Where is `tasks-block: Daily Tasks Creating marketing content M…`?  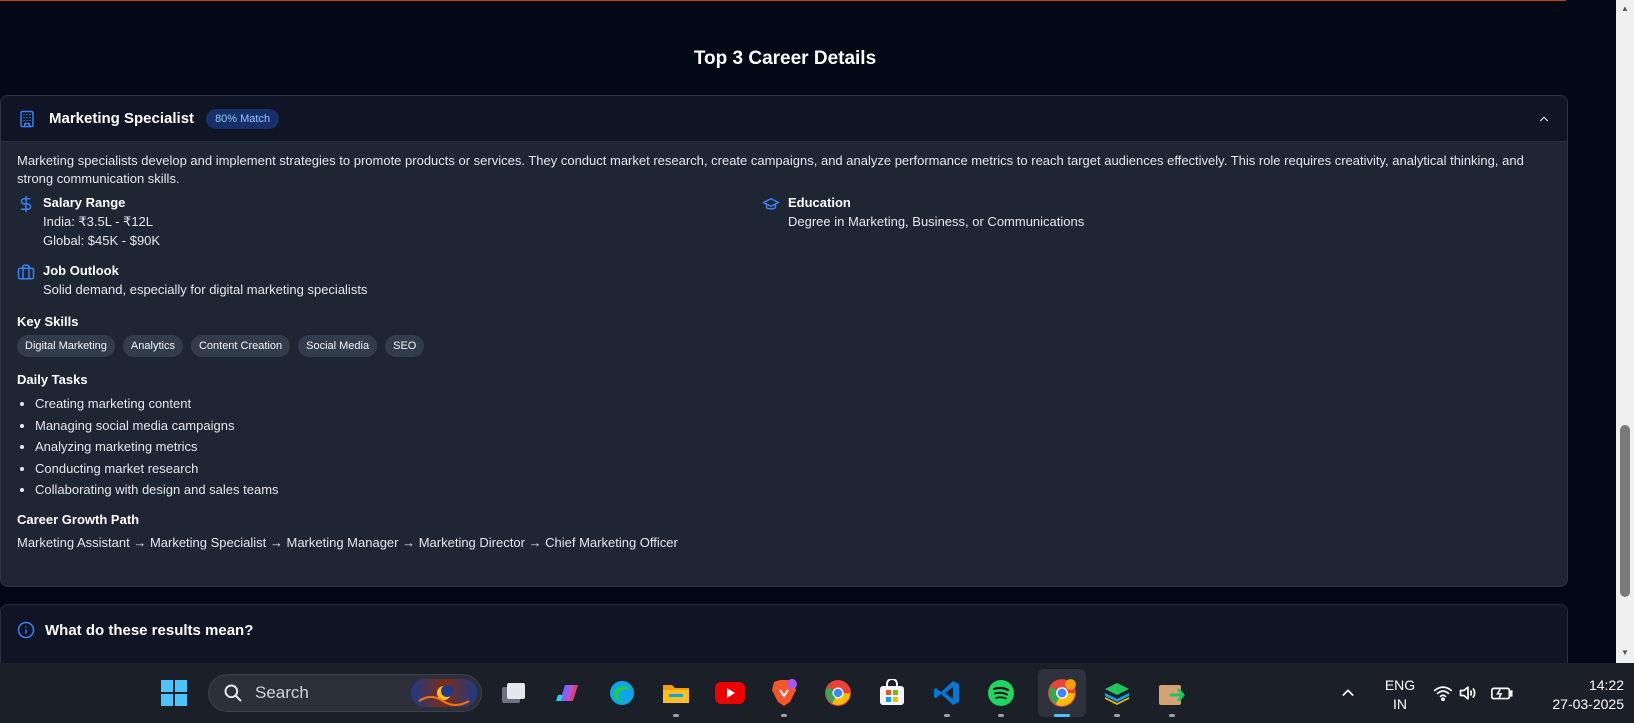
tasks-block: Daily Tasks Creating marketing content M… is located at coordinates (148, 436).